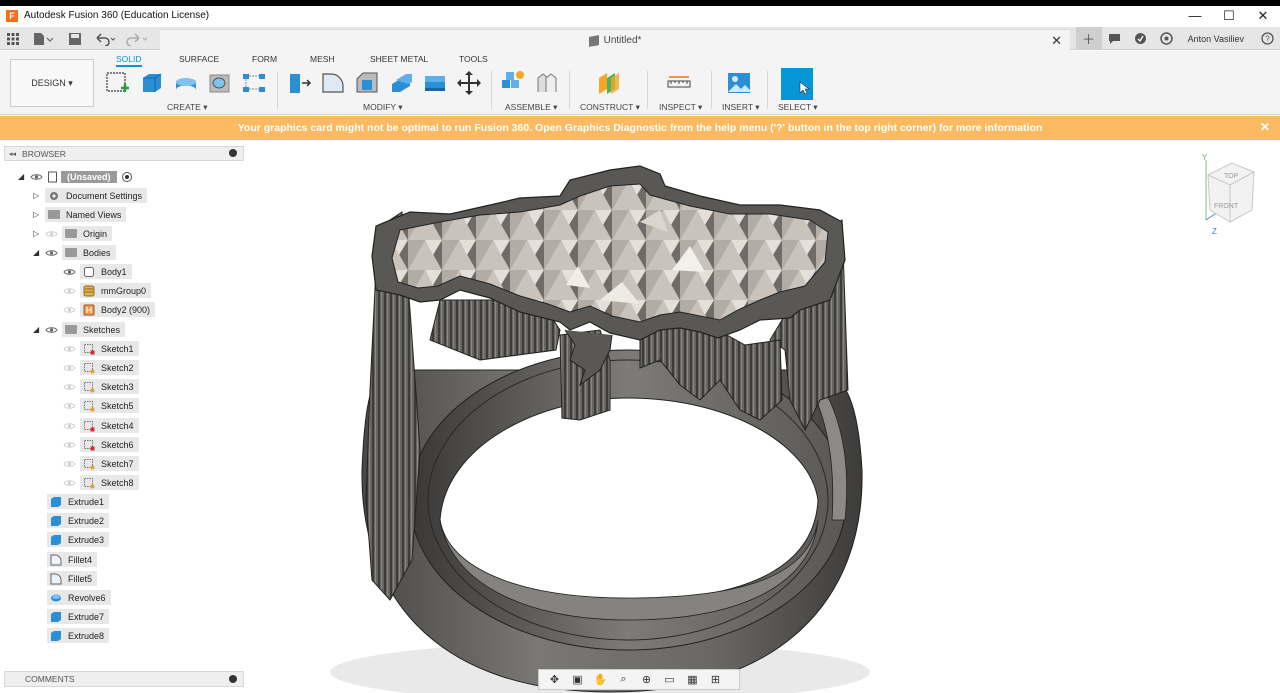  What do you see at coordinates (109, 463) in the screenshot?
I see `browser-item-chip: Sketch7` at bounding box center [109, 463].